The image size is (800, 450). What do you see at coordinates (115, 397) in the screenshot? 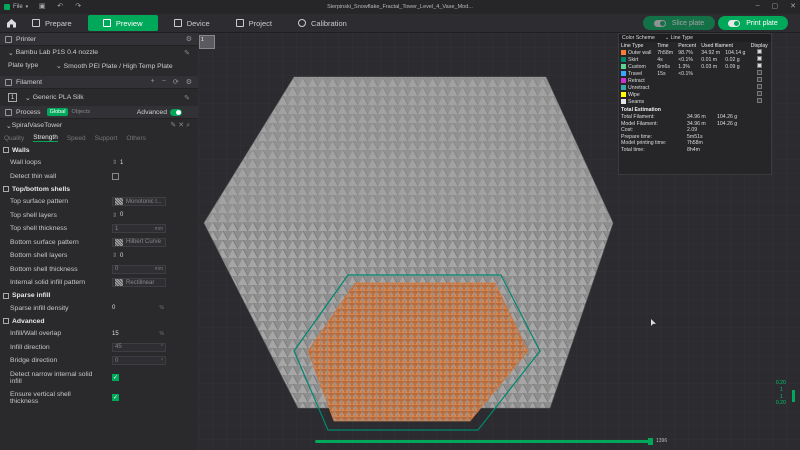
I see `ensure-vertical-checkbox: ✓` at bounding box center [115, 397].